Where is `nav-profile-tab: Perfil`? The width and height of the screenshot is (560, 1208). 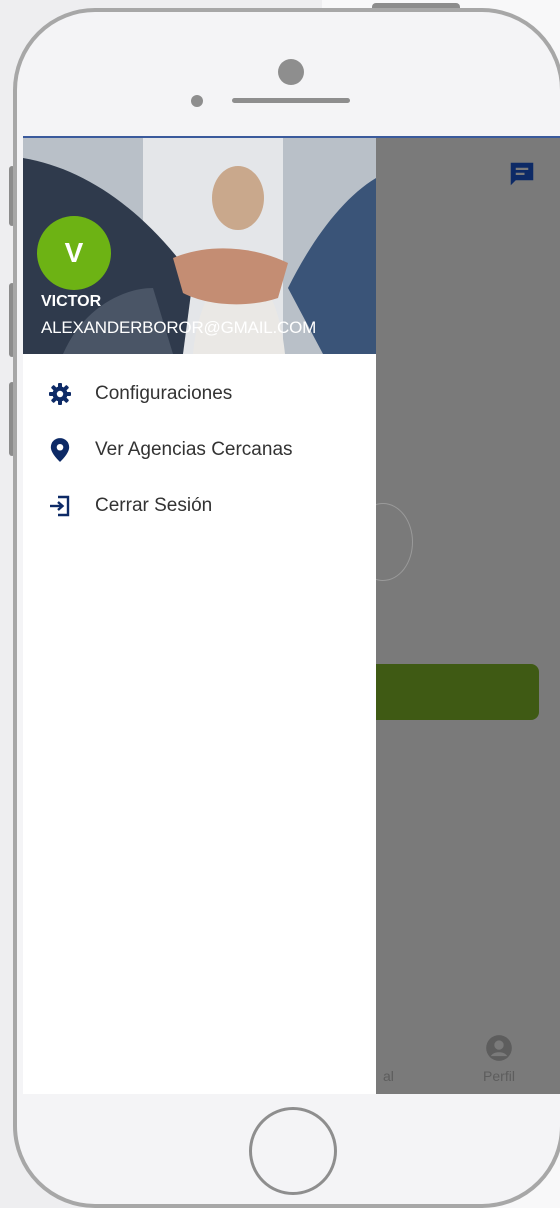 nav-profile-tab: Perfil is located at coordinates (499, 1059).